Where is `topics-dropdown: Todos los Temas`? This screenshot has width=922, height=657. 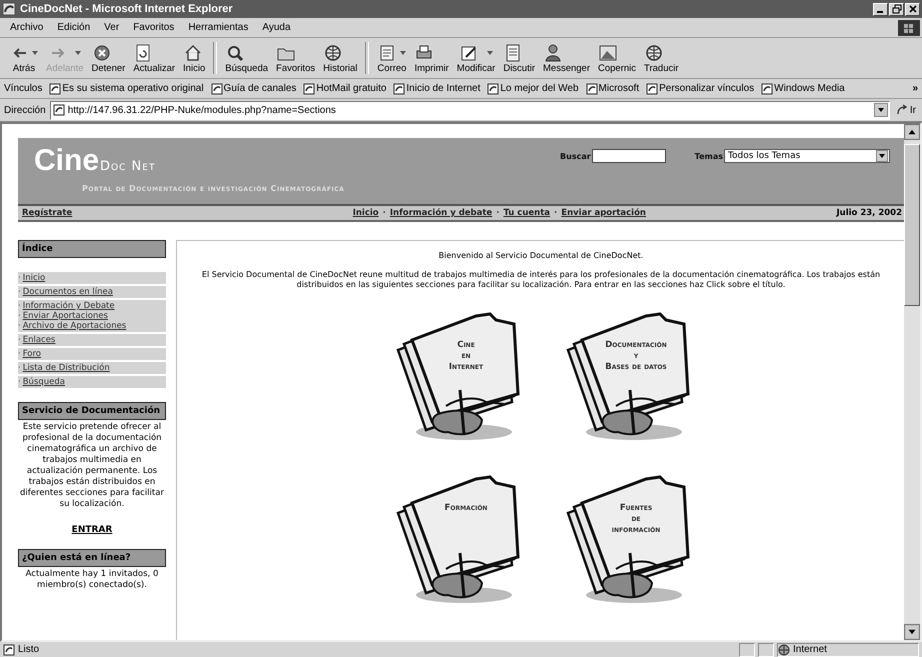 topics-dropdown: Todos los Temas is located at coordinates (807, 156).